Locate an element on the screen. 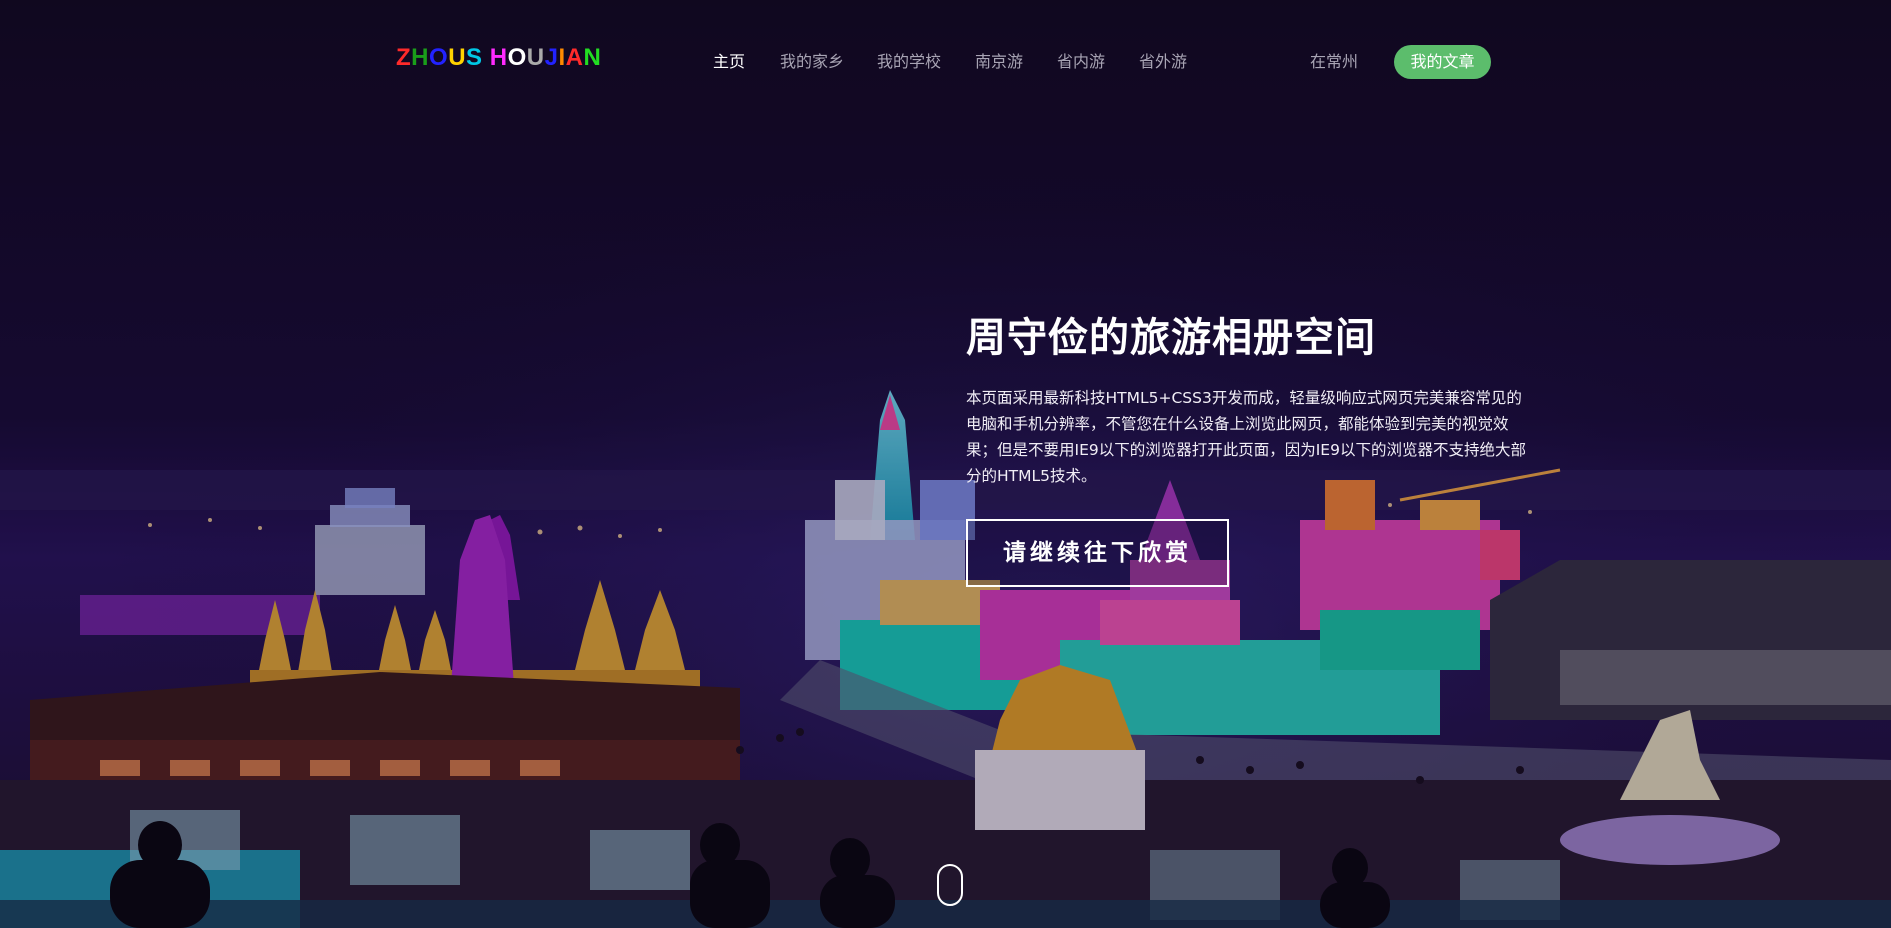  scroll-down-icon is located at coordinates (950, 885).